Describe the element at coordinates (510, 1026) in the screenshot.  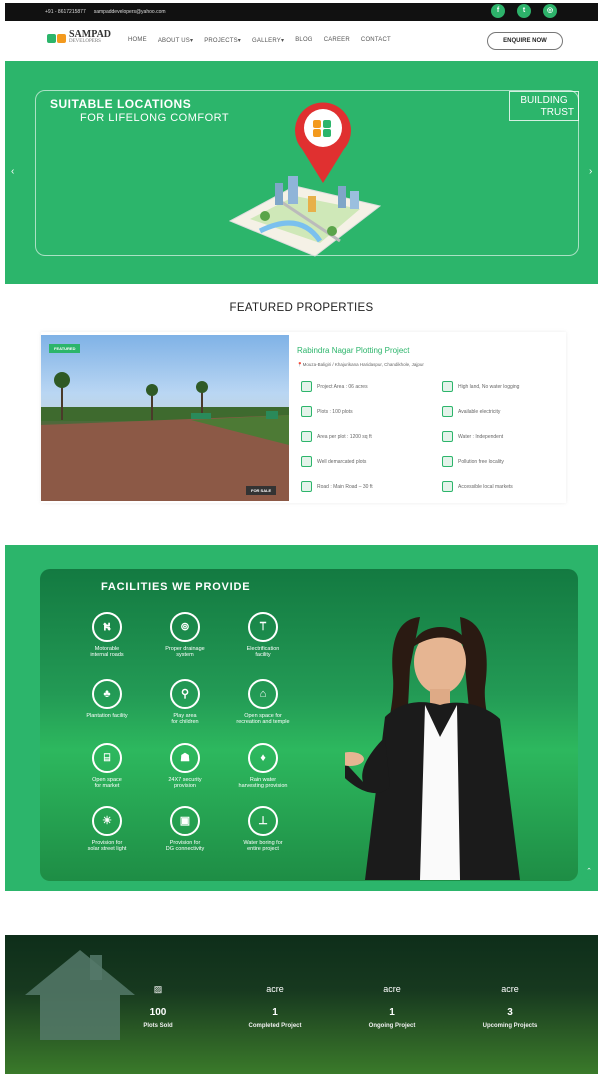
I see `stat-label: Upcoming Projects` at that location.